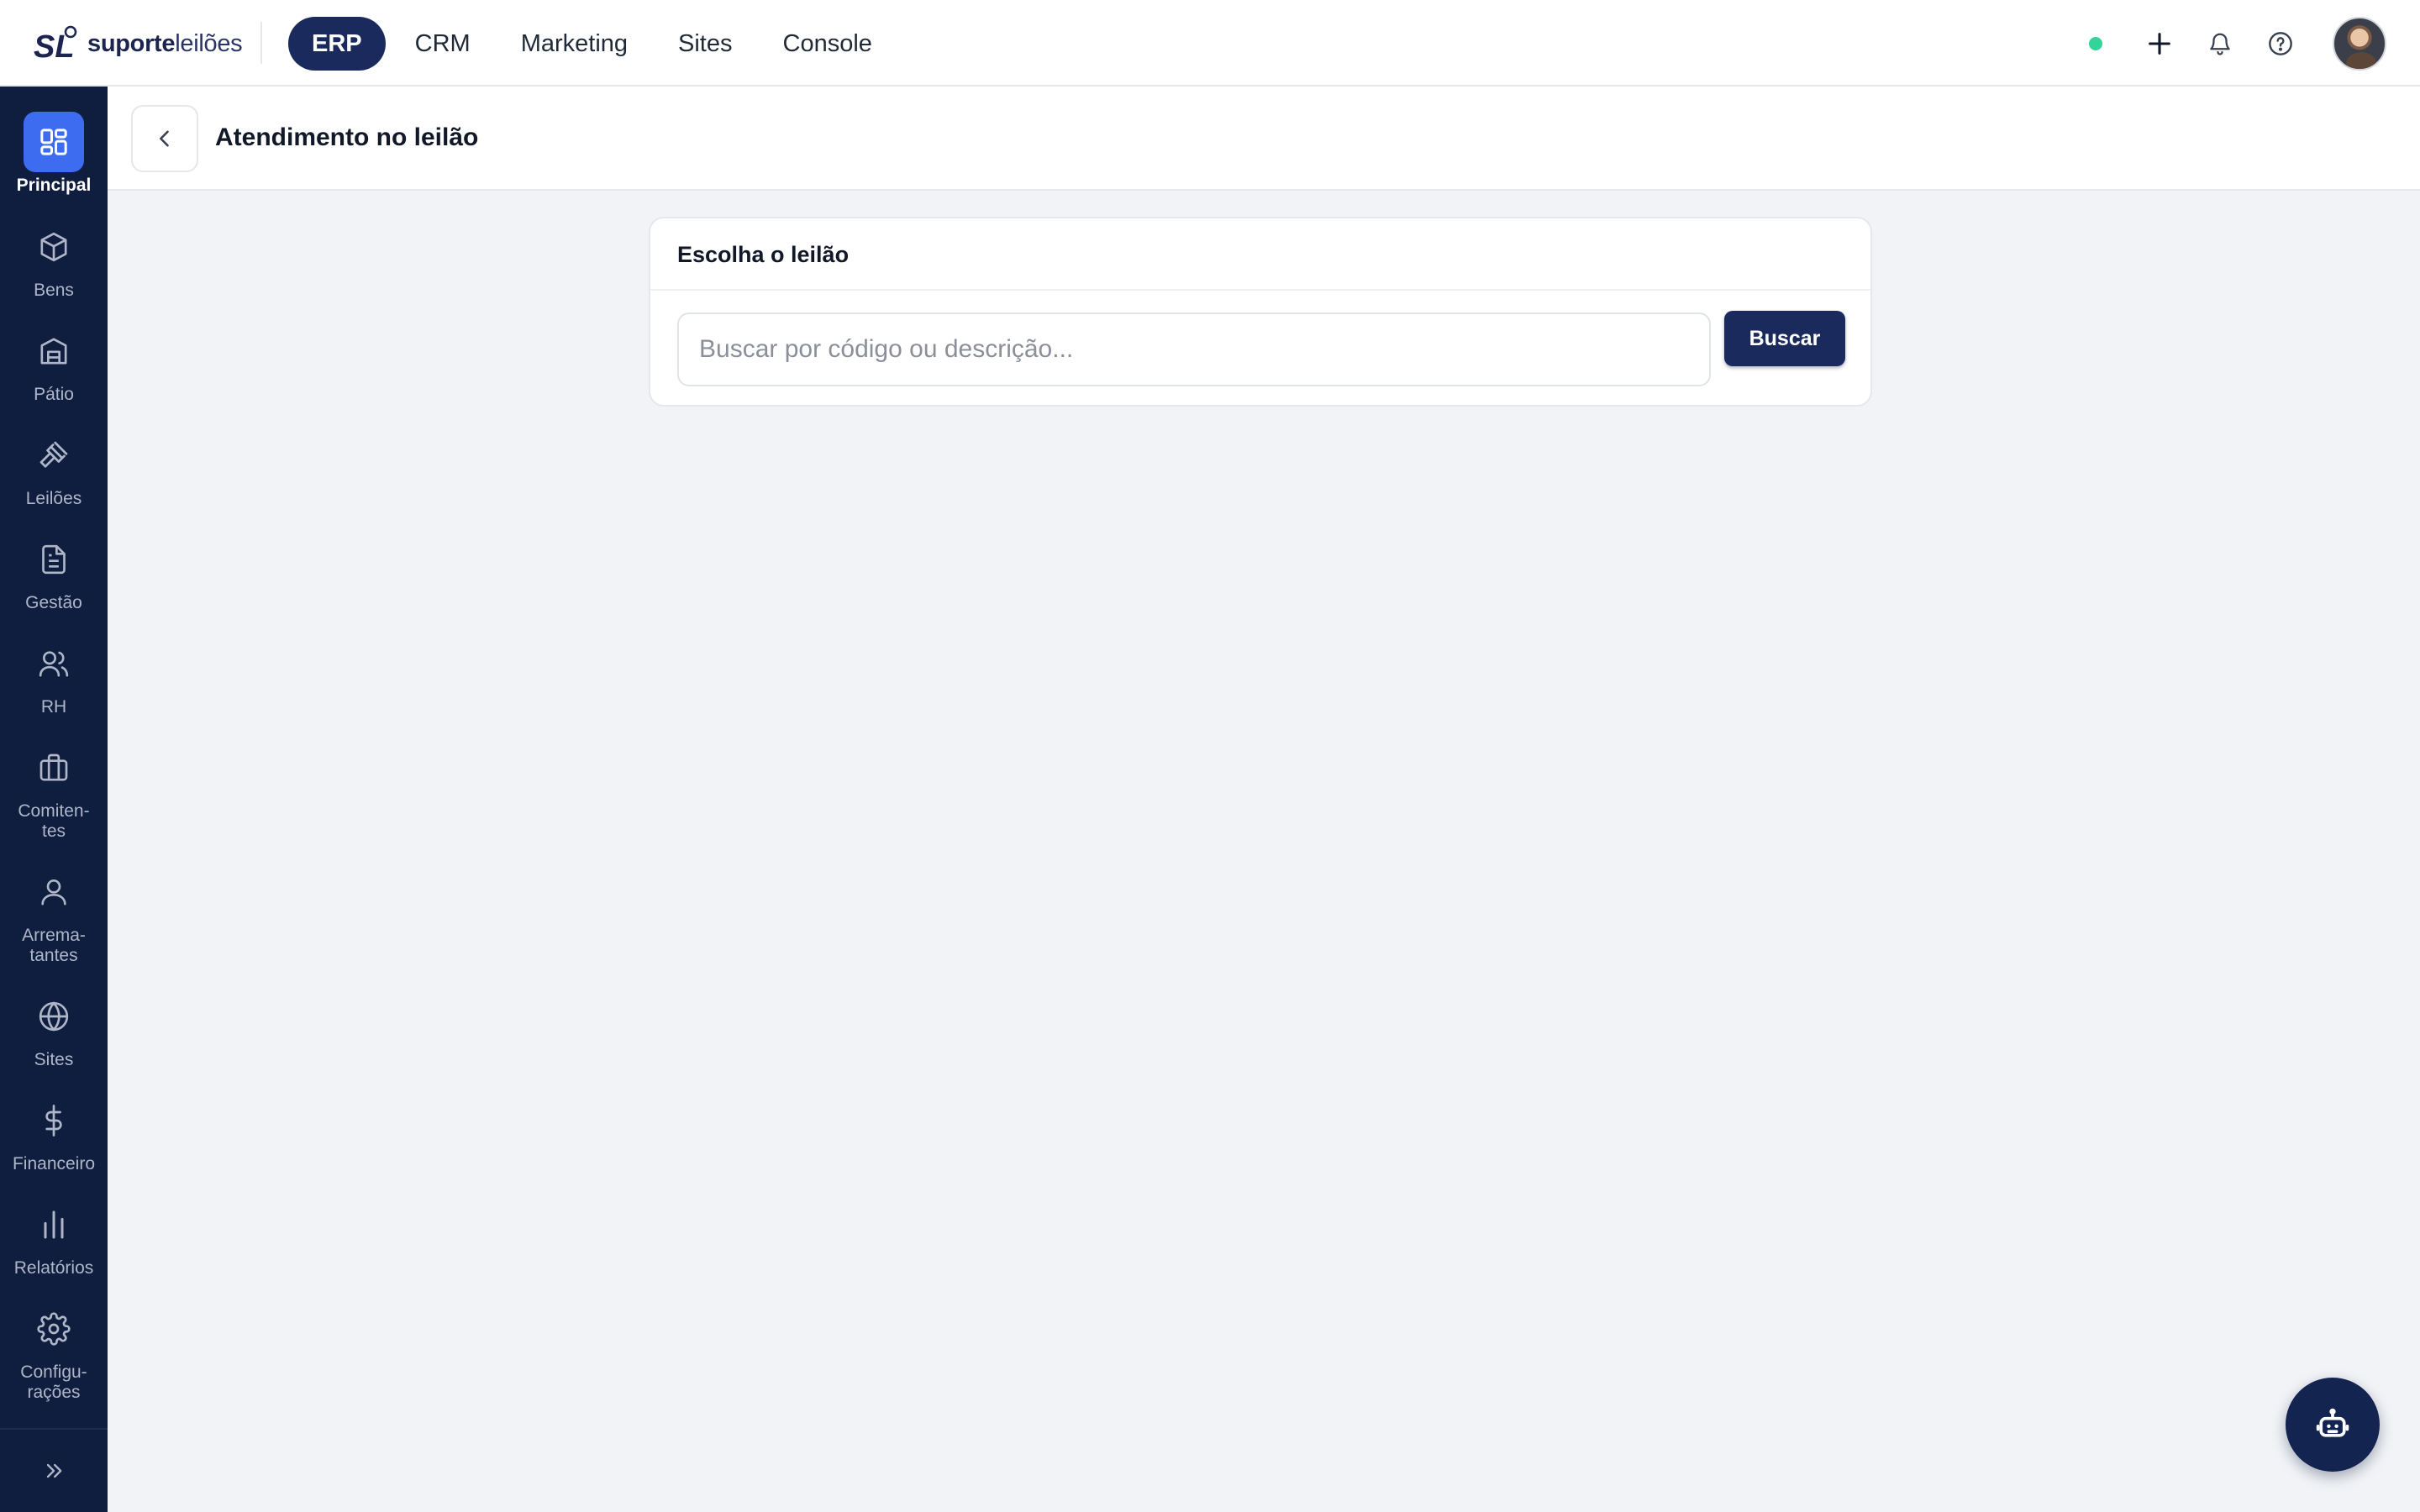 Image resolution: width=2420 pixels, height=1512 pixels. I want to click on top-nav: ERP CRM Marketing Sites Console, so click(593, 44).